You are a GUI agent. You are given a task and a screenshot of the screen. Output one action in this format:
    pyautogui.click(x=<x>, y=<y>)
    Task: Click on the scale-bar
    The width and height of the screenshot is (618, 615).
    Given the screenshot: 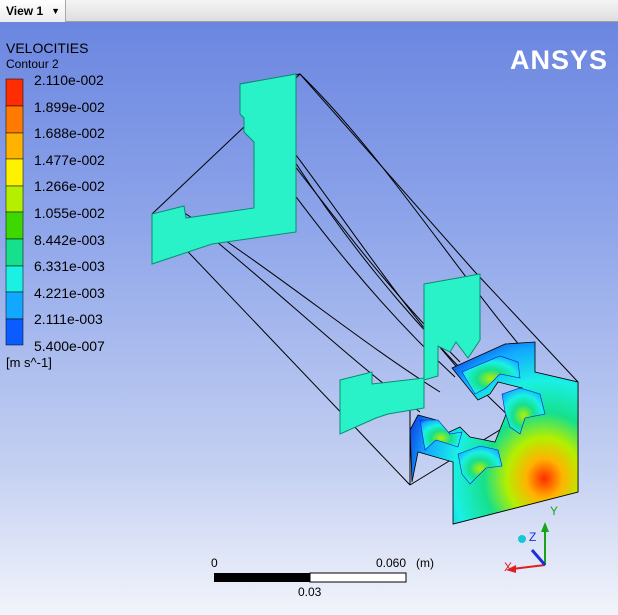 What is the action you would take?
    pyautogui.click(x=310, y=577)
    